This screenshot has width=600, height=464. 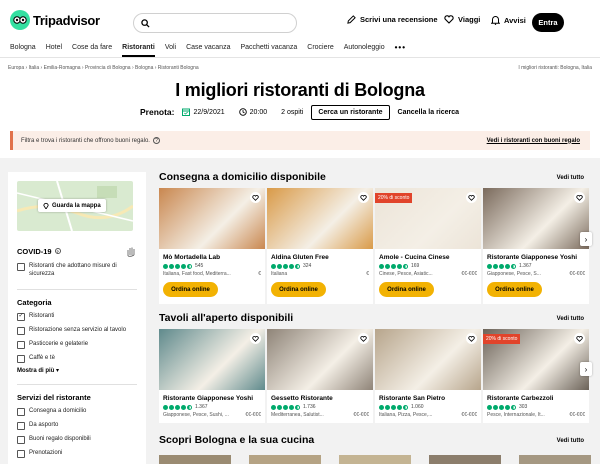 What do you see at coordinates (462, 19) in the screenshot?
I see `trips-button: Viaggi` at bounding box center [462, 19].